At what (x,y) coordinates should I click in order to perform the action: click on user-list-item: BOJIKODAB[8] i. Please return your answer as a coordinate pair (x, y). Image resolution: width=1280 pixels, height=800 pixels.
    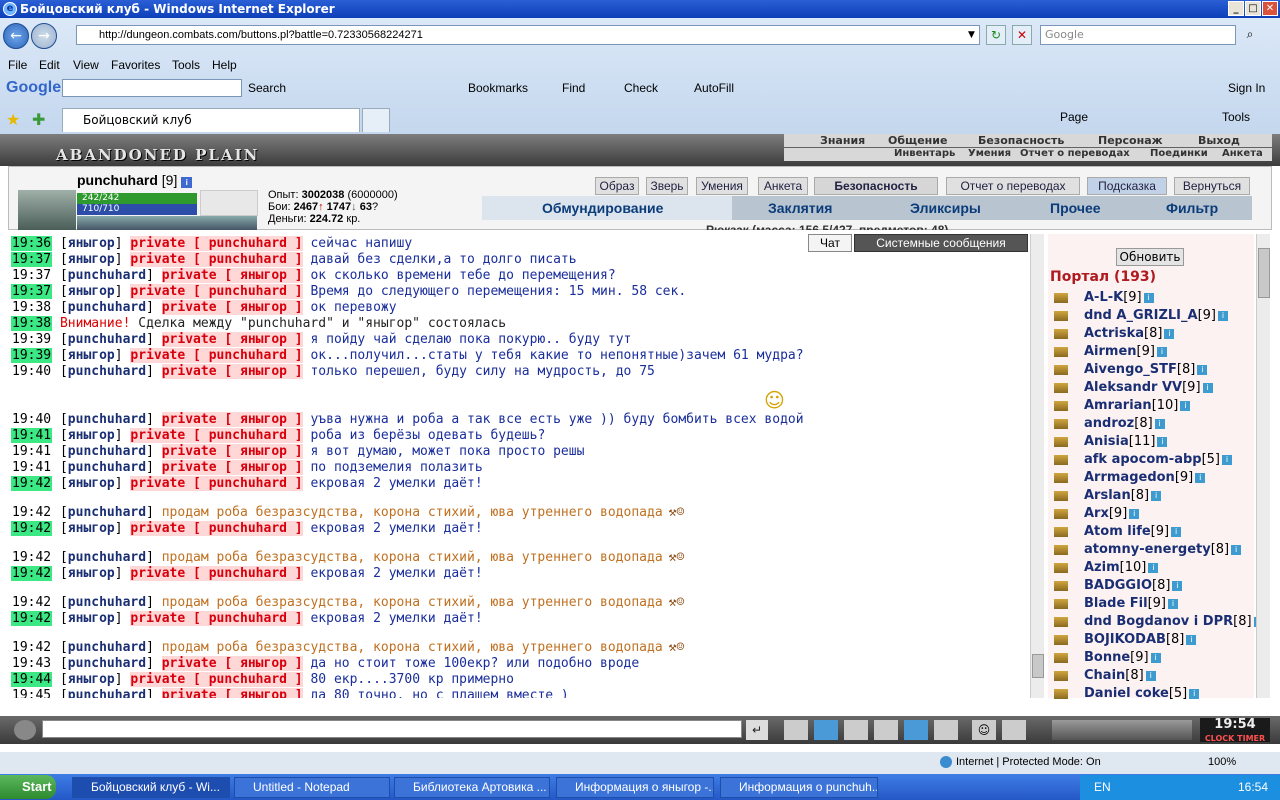
    Looking at the image, I should click on (1125, 640).